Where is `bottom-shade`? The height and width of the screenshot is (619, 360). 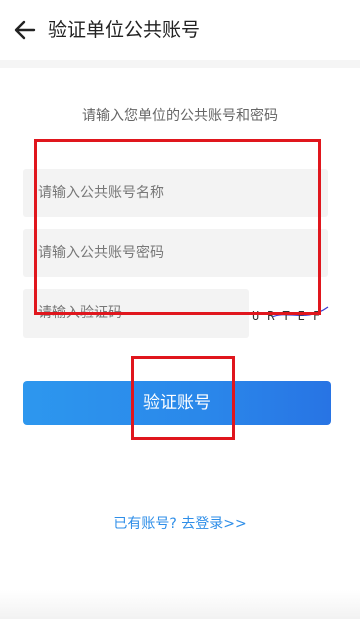 bottom-shade is located at coordinates (180, 604).